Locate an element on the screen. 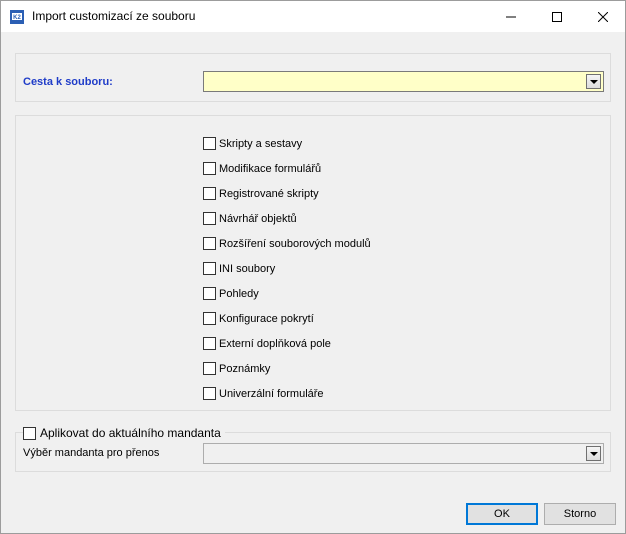  option-label: Návrhář objektů is located at coordinates (258, 218).